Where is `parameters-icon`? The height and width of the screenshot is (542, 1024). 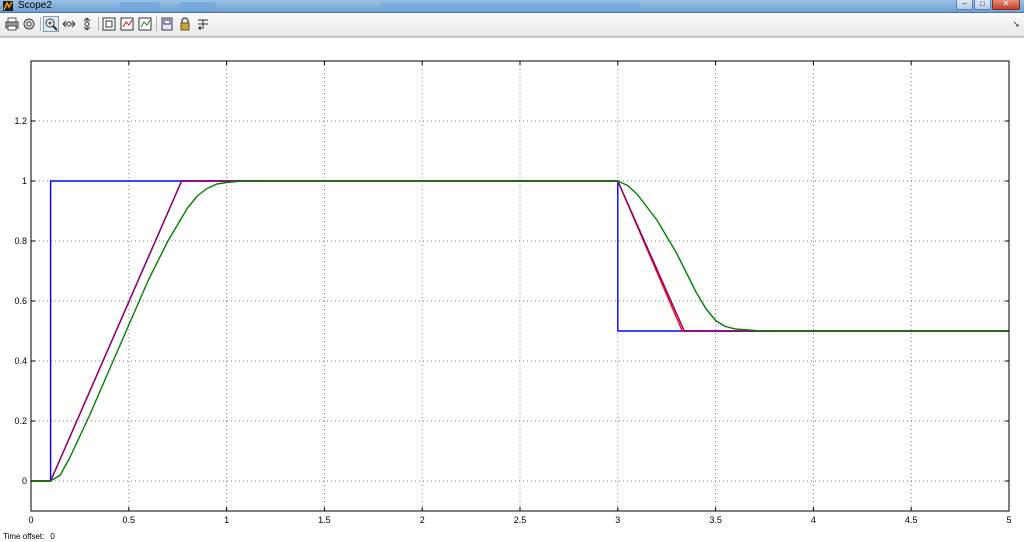
parameters-icon is located at coordinates (29, 24).